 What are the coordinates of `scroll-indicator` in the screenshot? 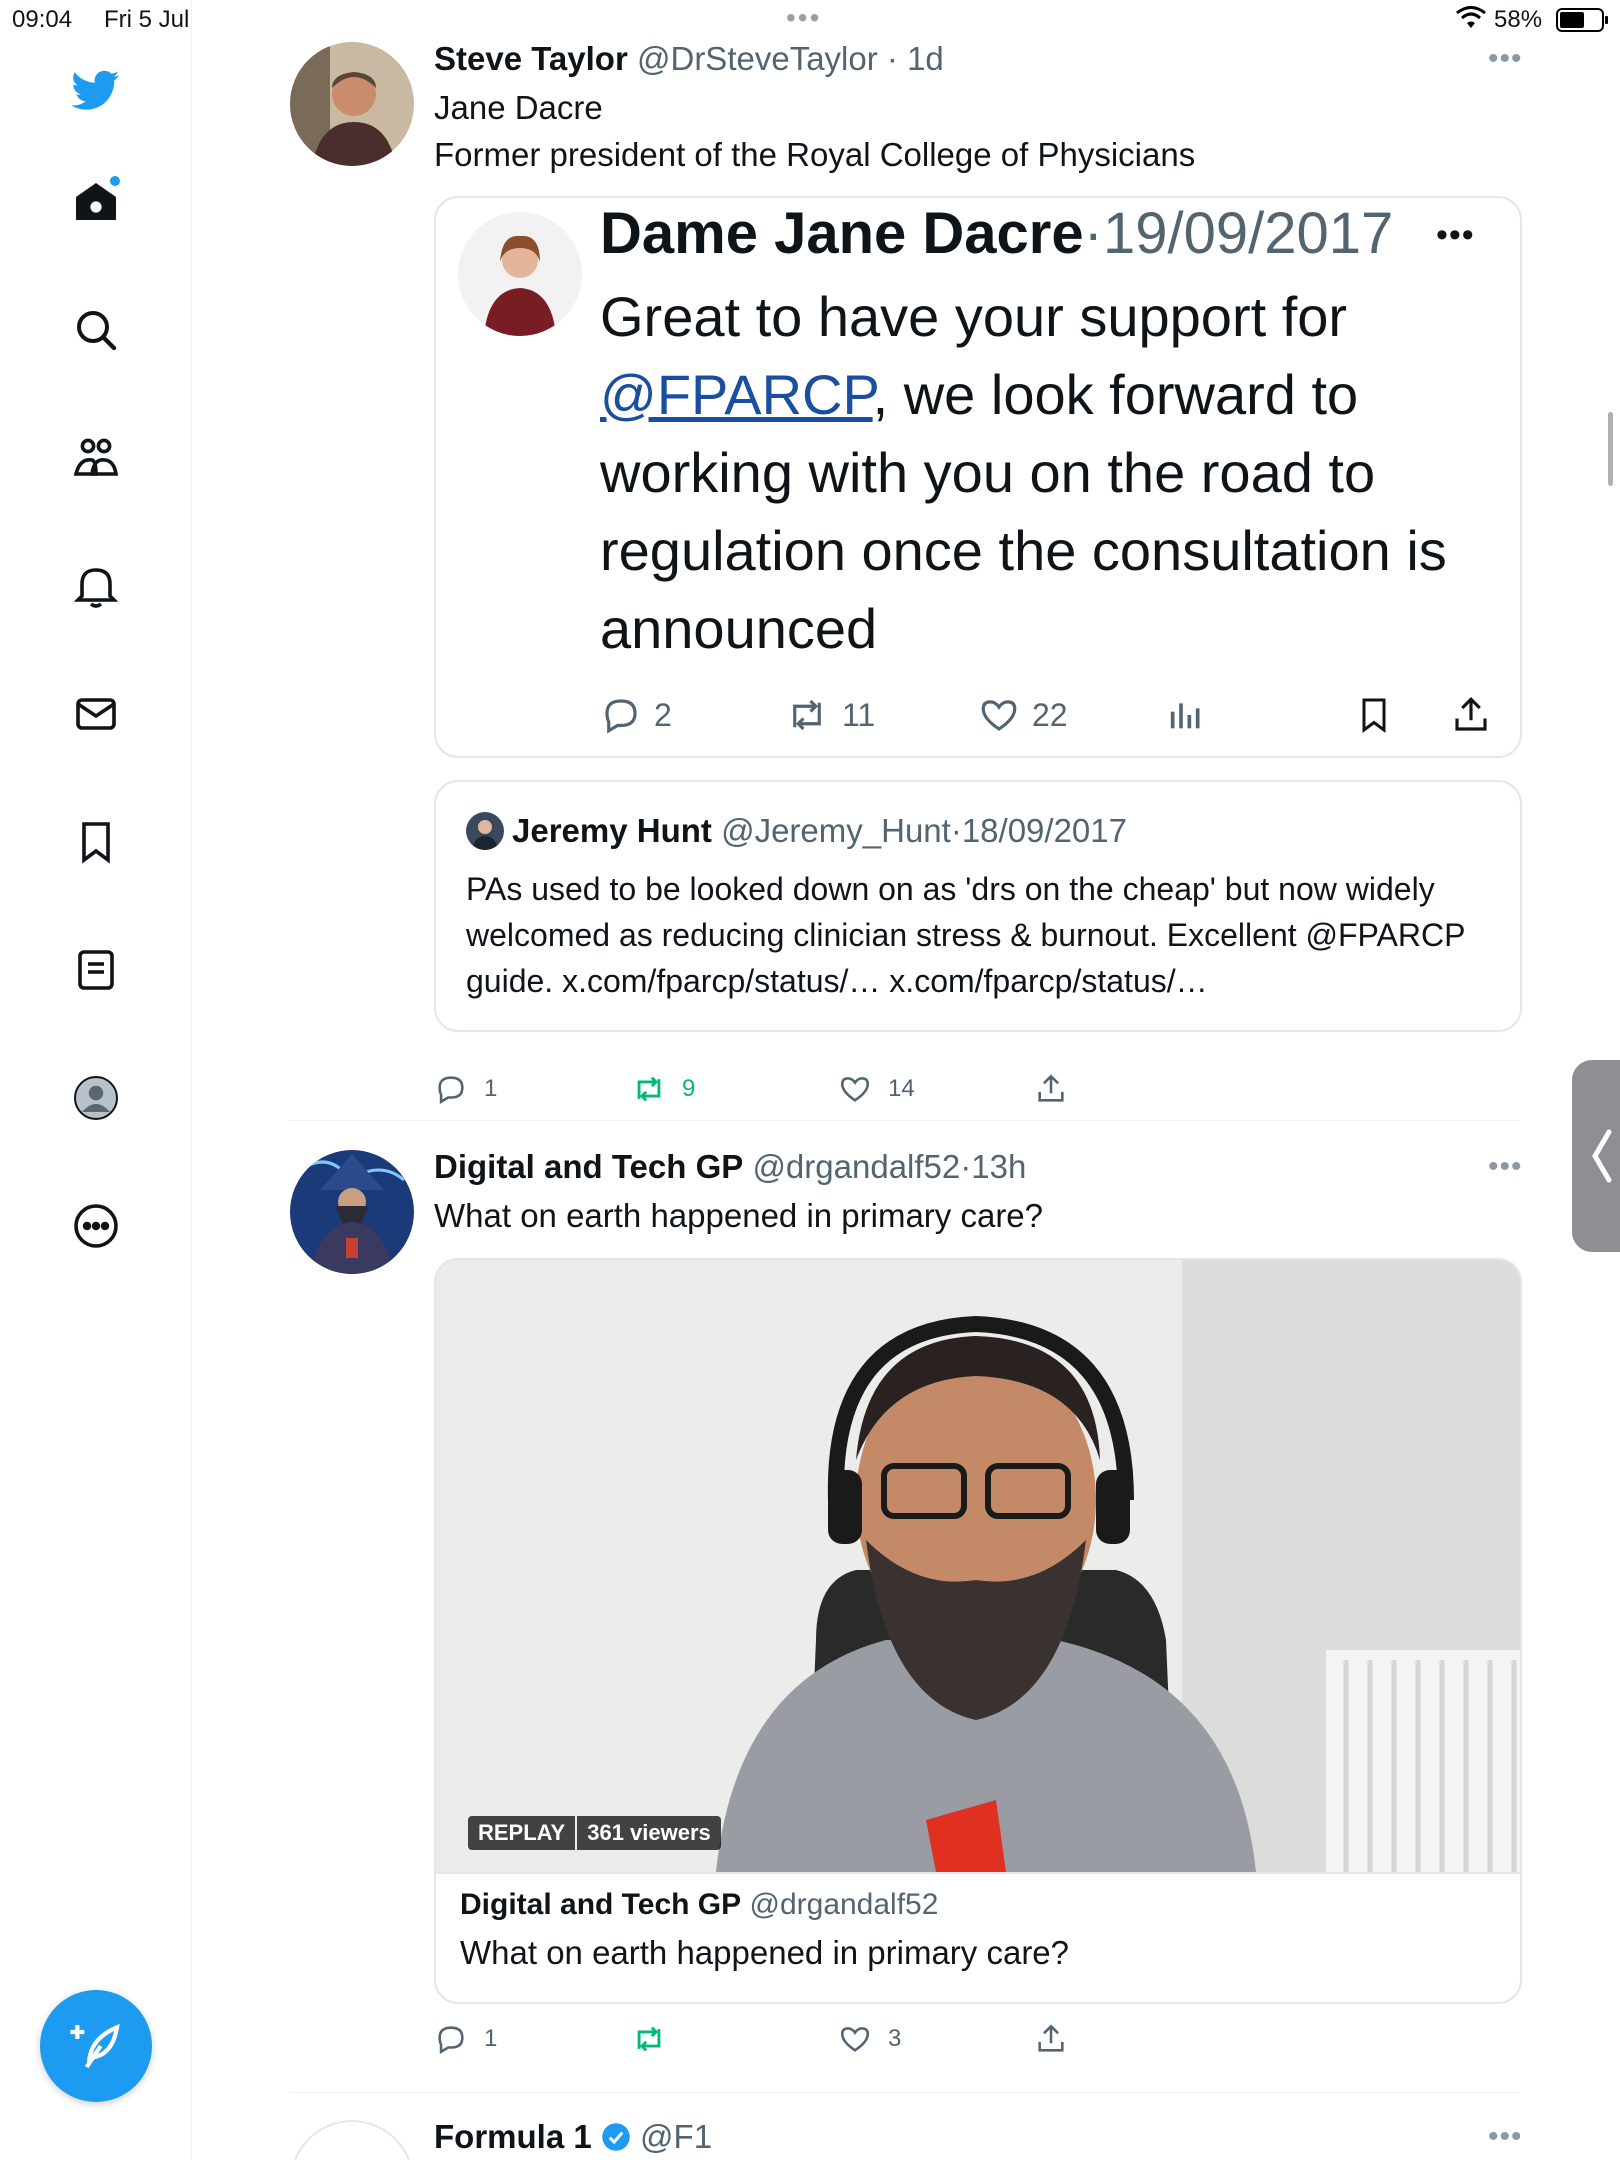 It's located at (1610, 449).